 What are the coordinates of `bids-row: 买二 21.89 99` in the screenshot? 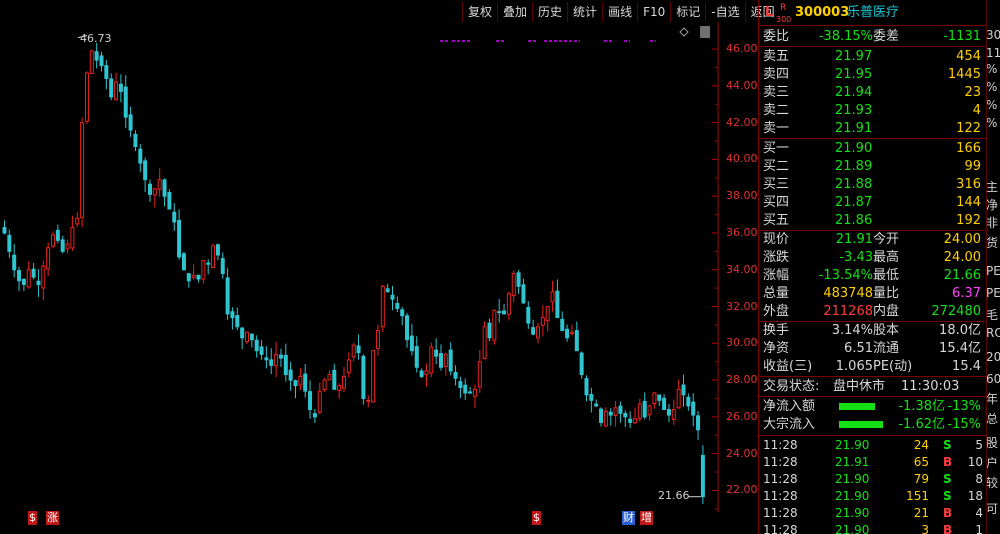 It's located at (874, 166).